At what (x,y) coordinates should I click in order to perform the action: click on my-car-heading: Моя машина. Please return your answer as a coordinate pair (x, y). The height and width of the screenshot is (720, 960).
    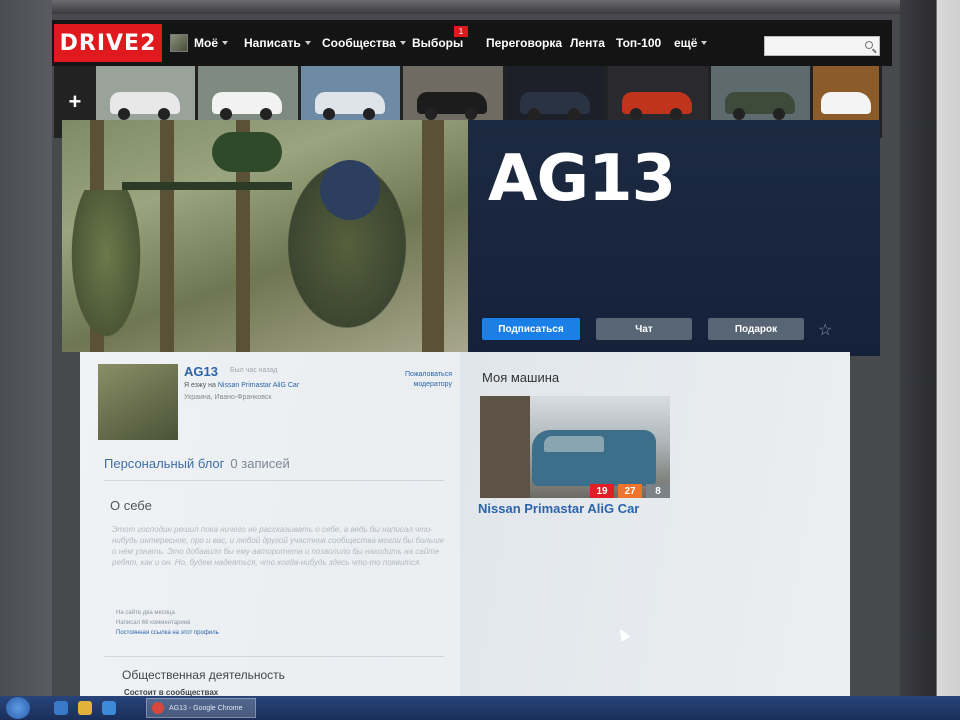
    Looking at the image, I should click on (521, 377).